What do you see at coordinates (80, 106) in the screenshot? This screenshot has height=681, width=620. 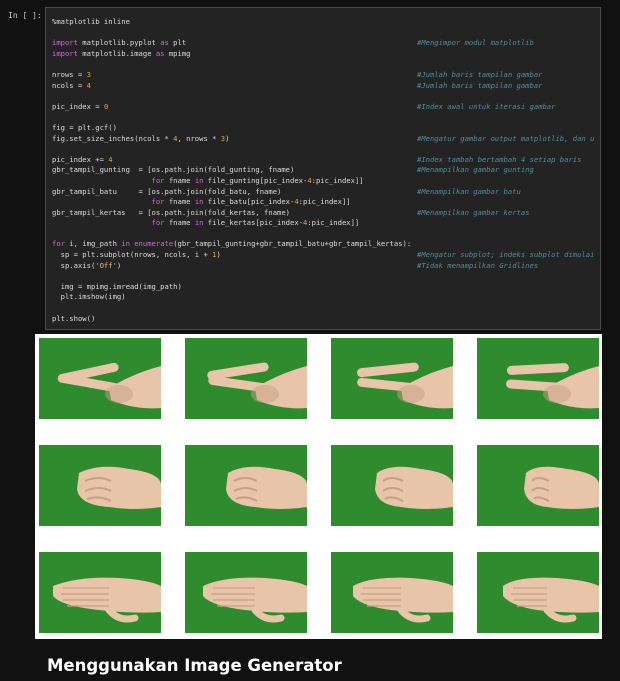 I see `code-text: pic_index = 0` at bounding box center [80, 106].